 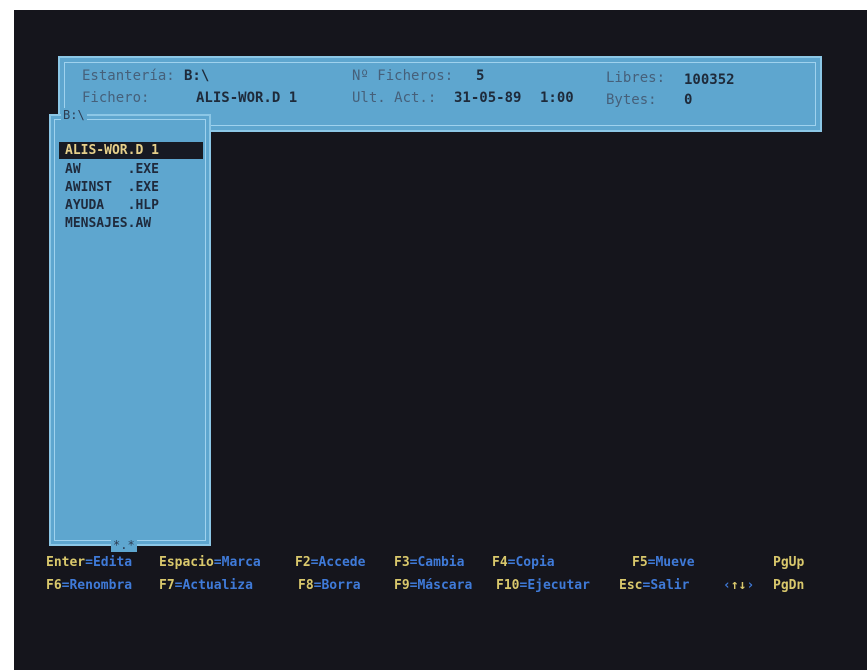 What do you see at coordinates (131, 205) in the screenshot?
I see `file-item: AYUDA .HLP` at bounding box center [131, 205].